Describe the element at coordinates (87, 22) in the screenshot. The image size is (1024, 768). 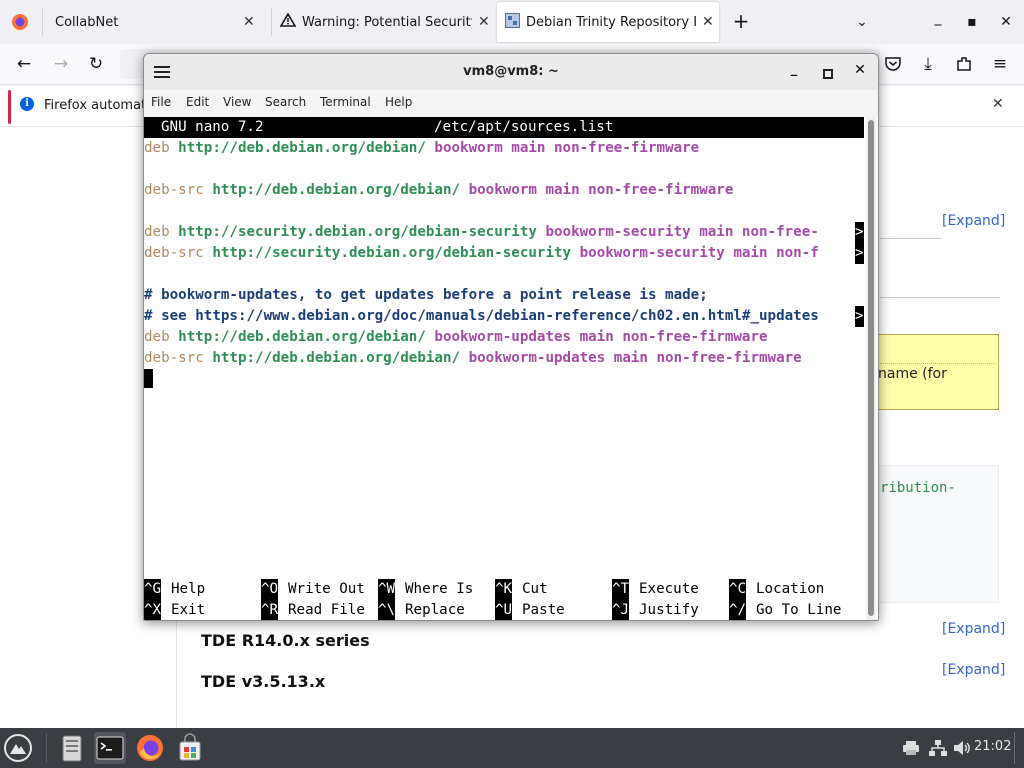
I see `tab-title: CollabNet` at that location.